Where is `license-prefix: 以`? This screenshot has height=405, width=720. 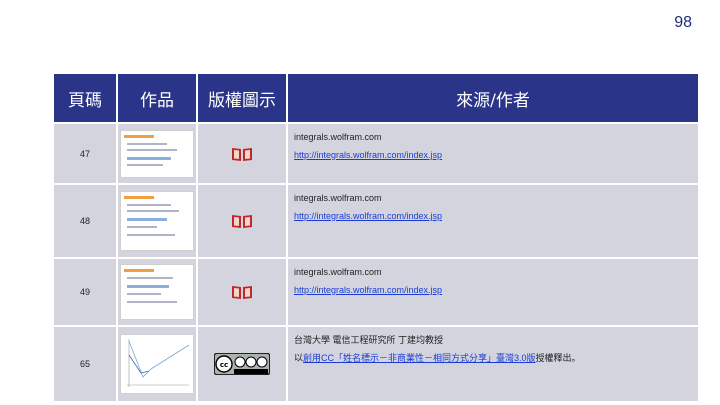
license-prefix: 以 is located at coordinates (299, 358).